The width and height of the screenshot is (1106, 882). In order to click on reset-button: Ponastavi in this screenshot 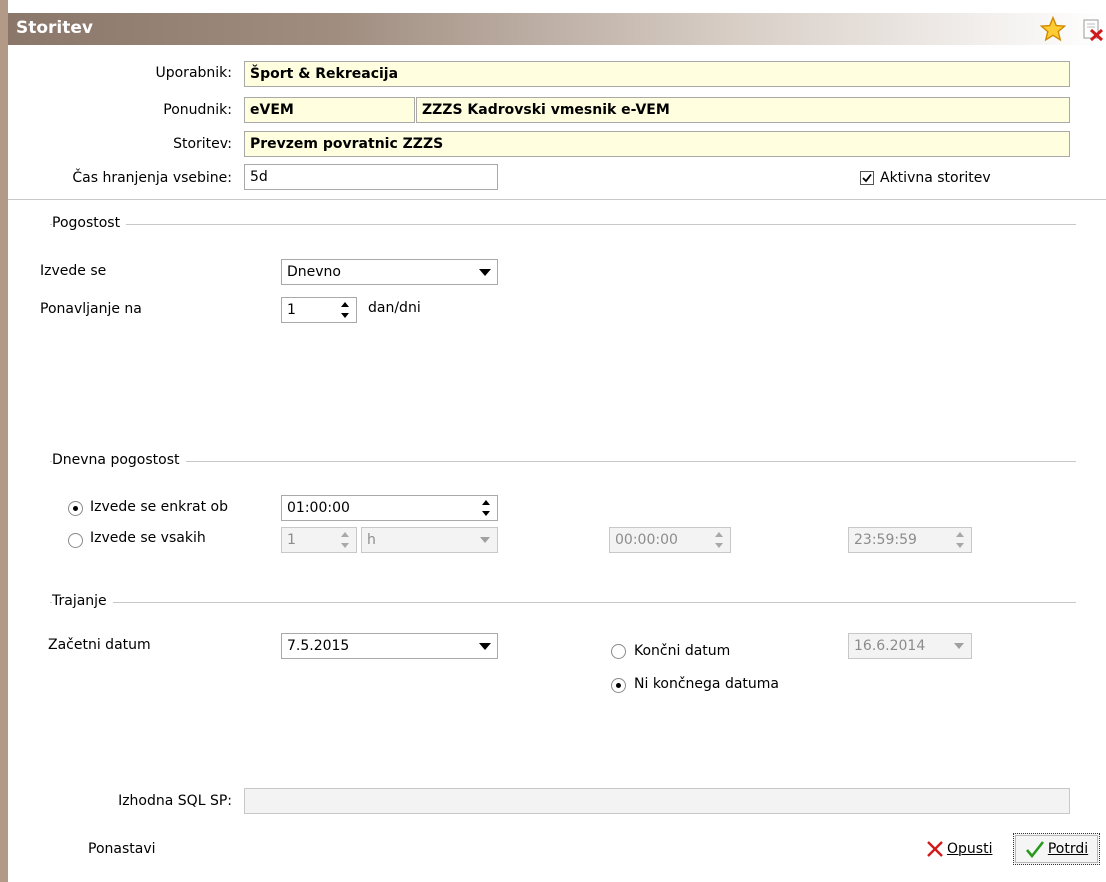, I will do `click(122, 849)`.